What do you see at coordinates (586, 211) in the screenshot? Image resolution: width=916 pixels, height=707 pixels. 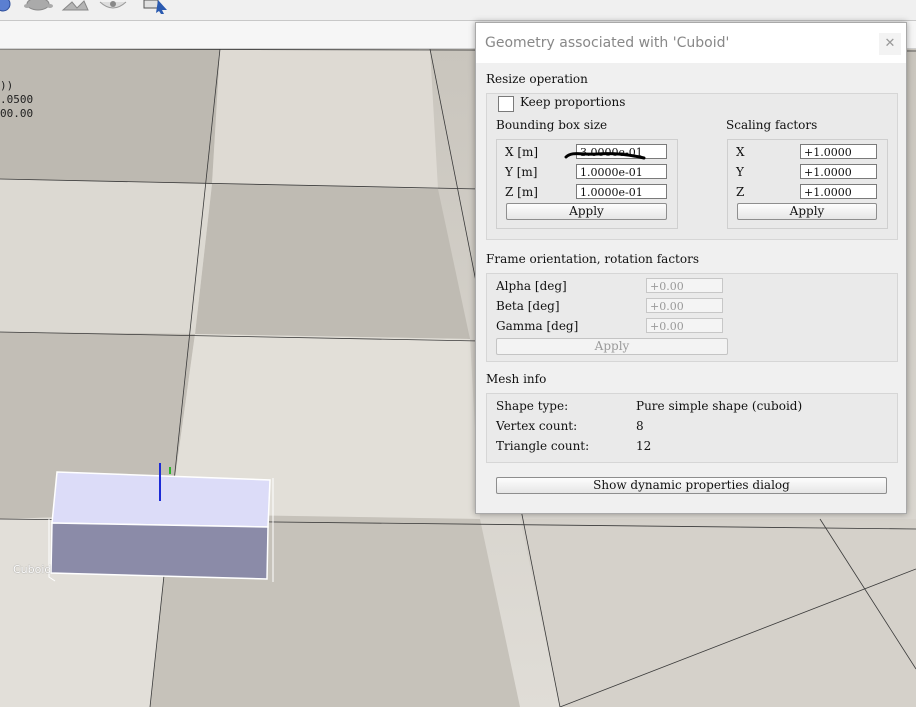 I see `bbox-apply-button: Apply` at bounding box center [586, 211].